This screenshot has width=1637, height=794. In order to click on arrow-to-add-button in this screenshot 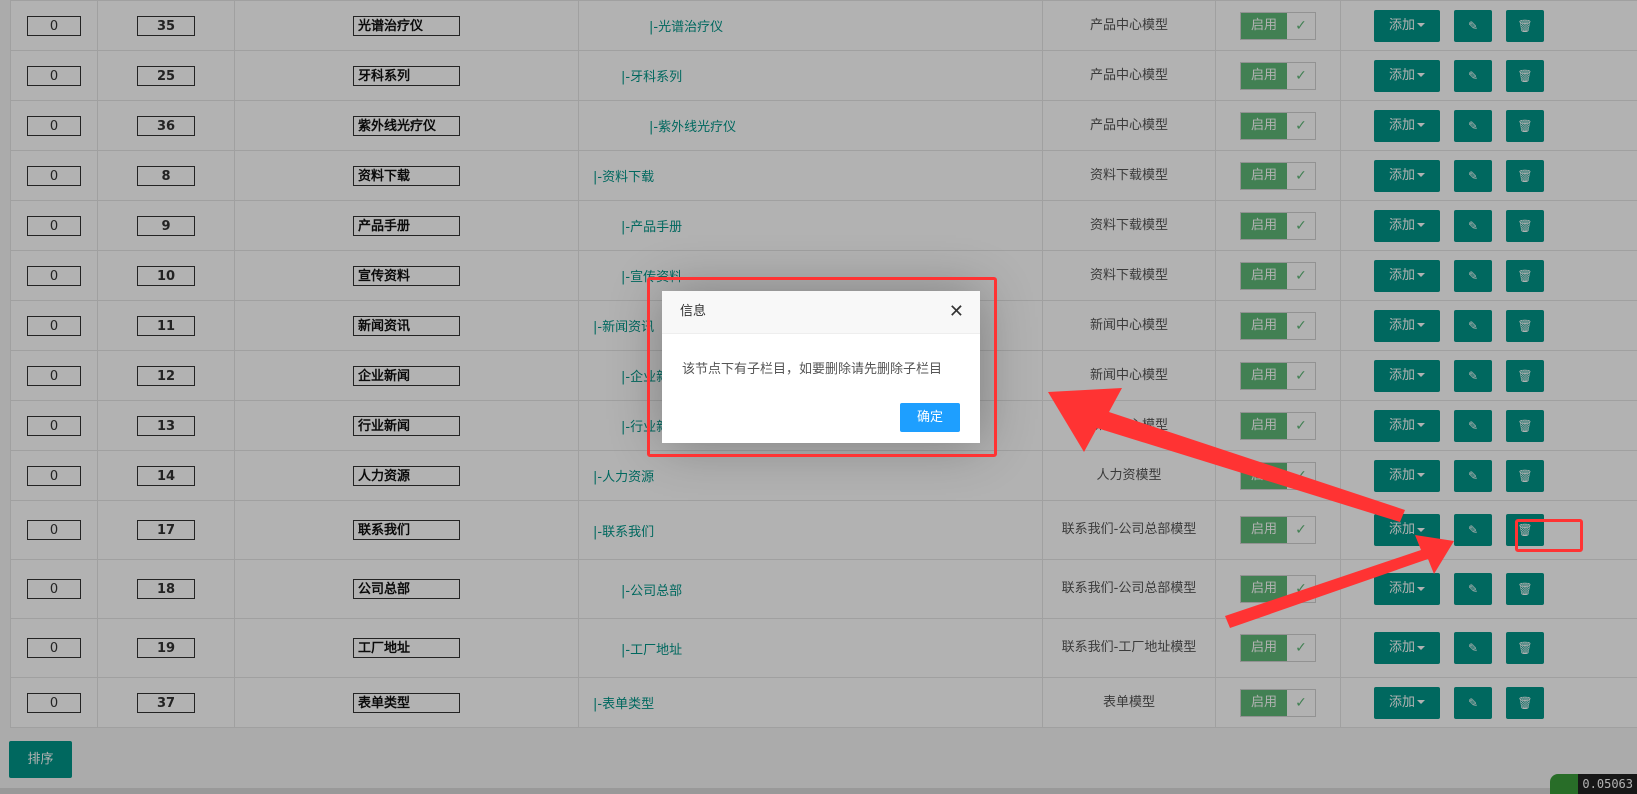, I will do `click(1339, 581)`.